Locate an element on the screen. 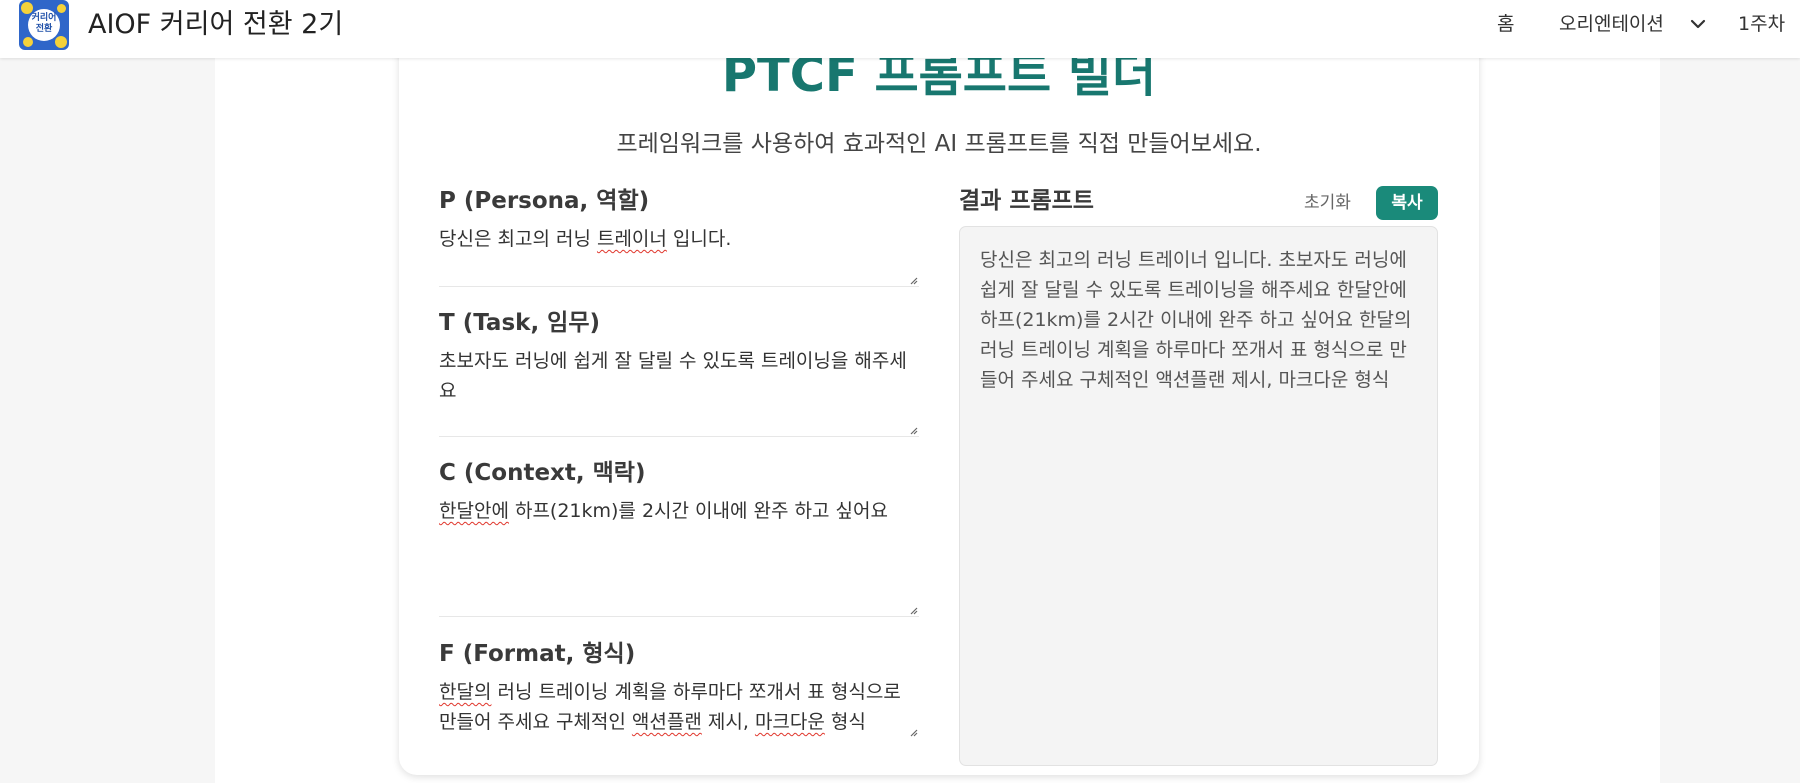 The image size is (1800, 783). persona-field-label: P (Persona, 역할) is located at coordinates (544, 201).